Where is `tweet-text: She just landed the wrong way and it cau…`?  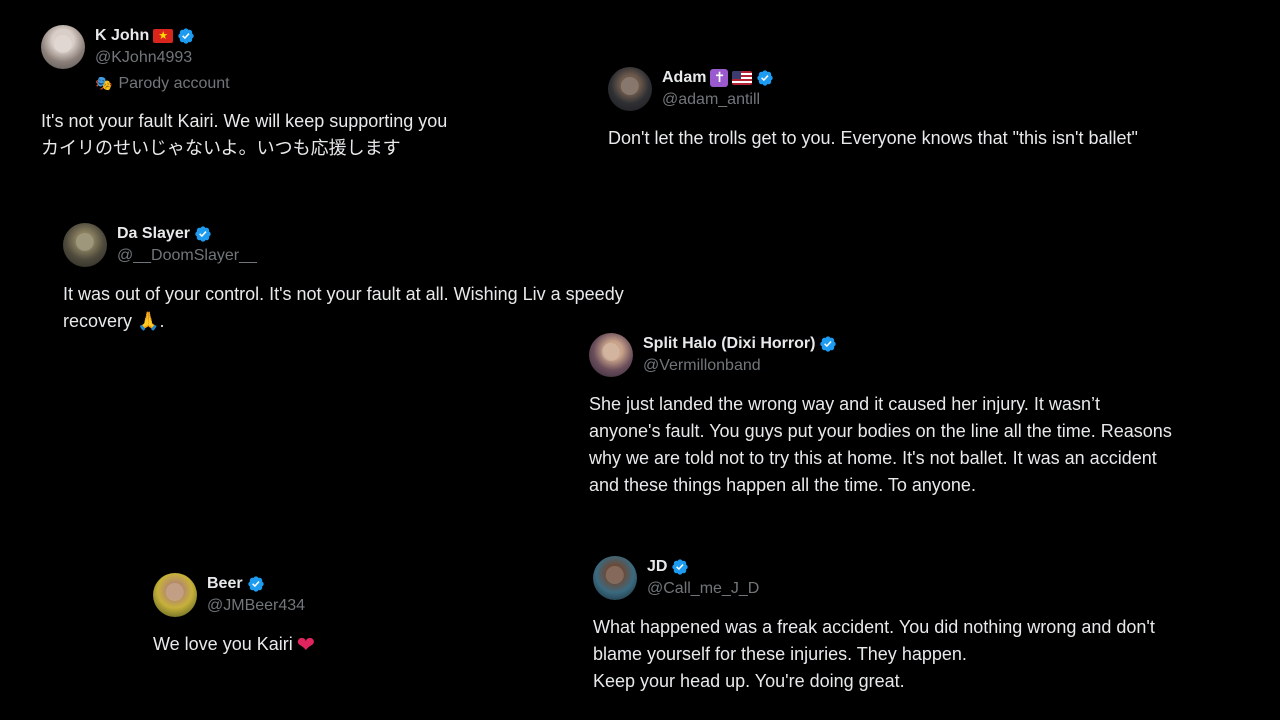
tweet-text: She just landed the wrong way and it cau… is located at coordinates (919, 445).